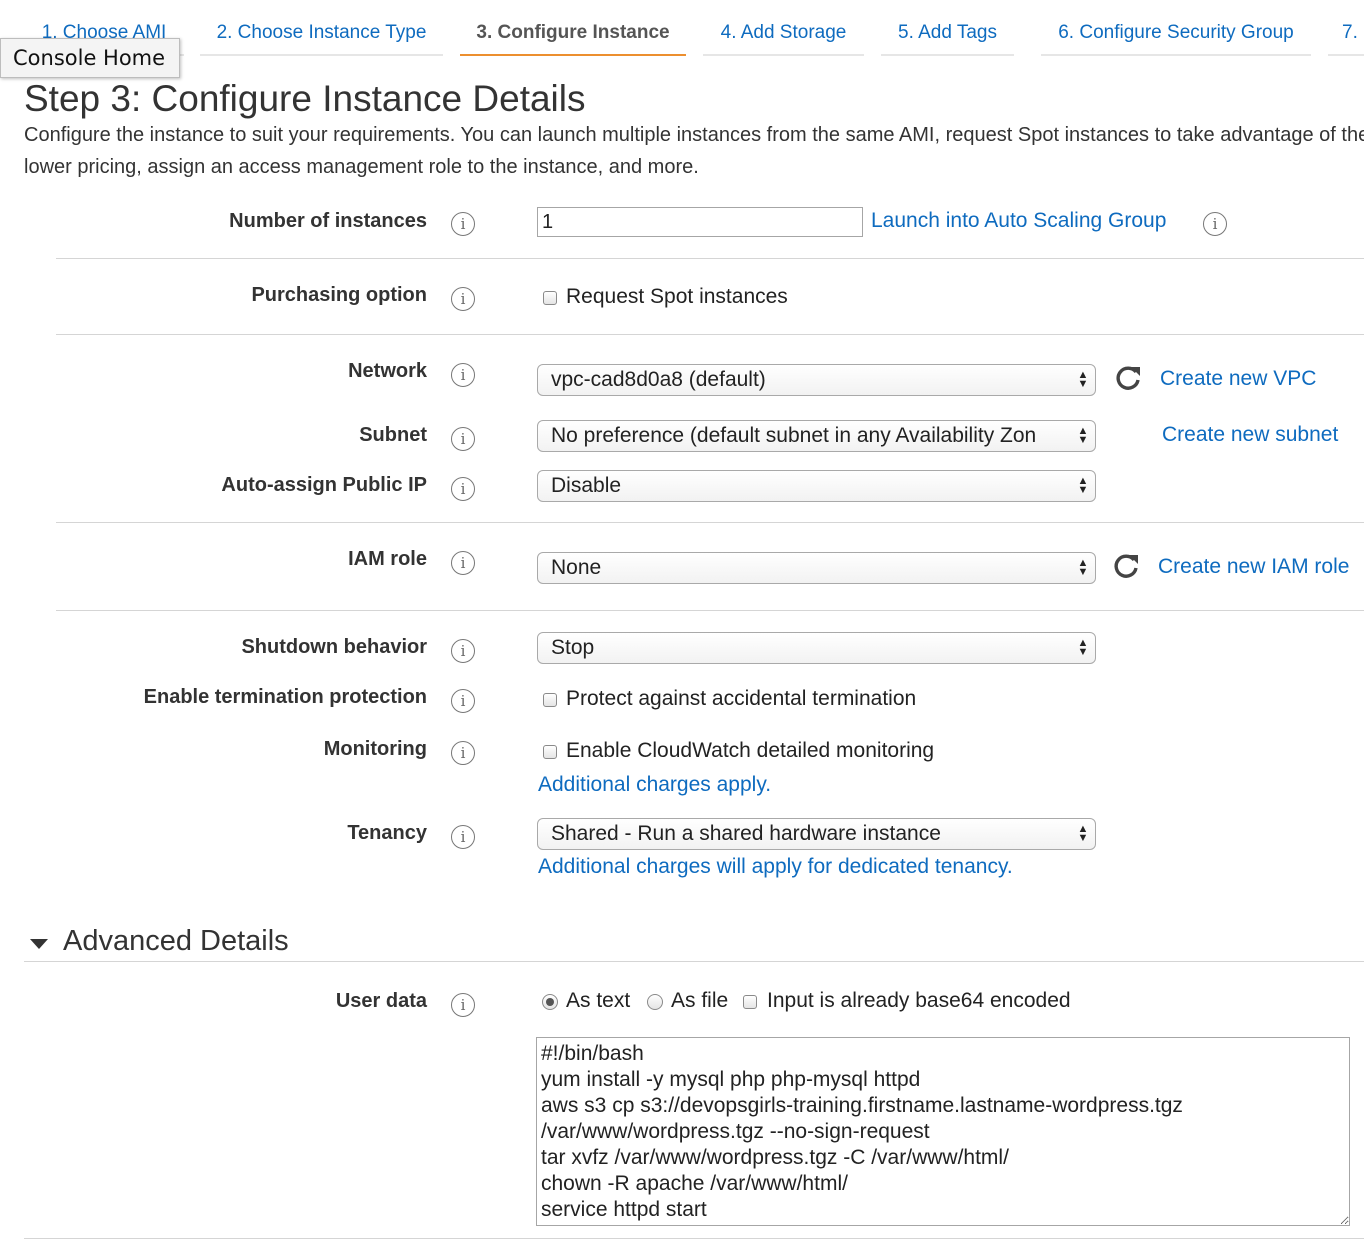 This screenshot has height=1242, width=1364. Describe the element at coordinates (746, 833) in the screenshot. I see `tenancy-select-value: Shared - Run a shared hardware instance` at that location.